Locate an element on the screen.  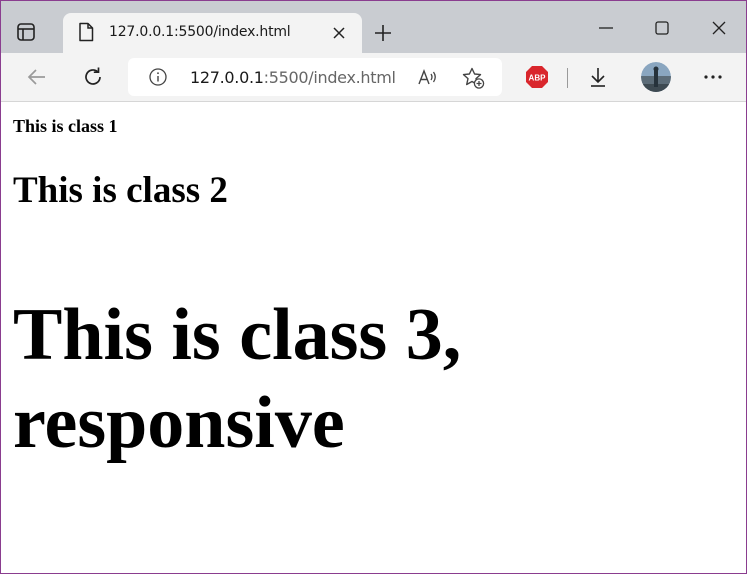
more-options-icon is located at coordinates (713, 77).